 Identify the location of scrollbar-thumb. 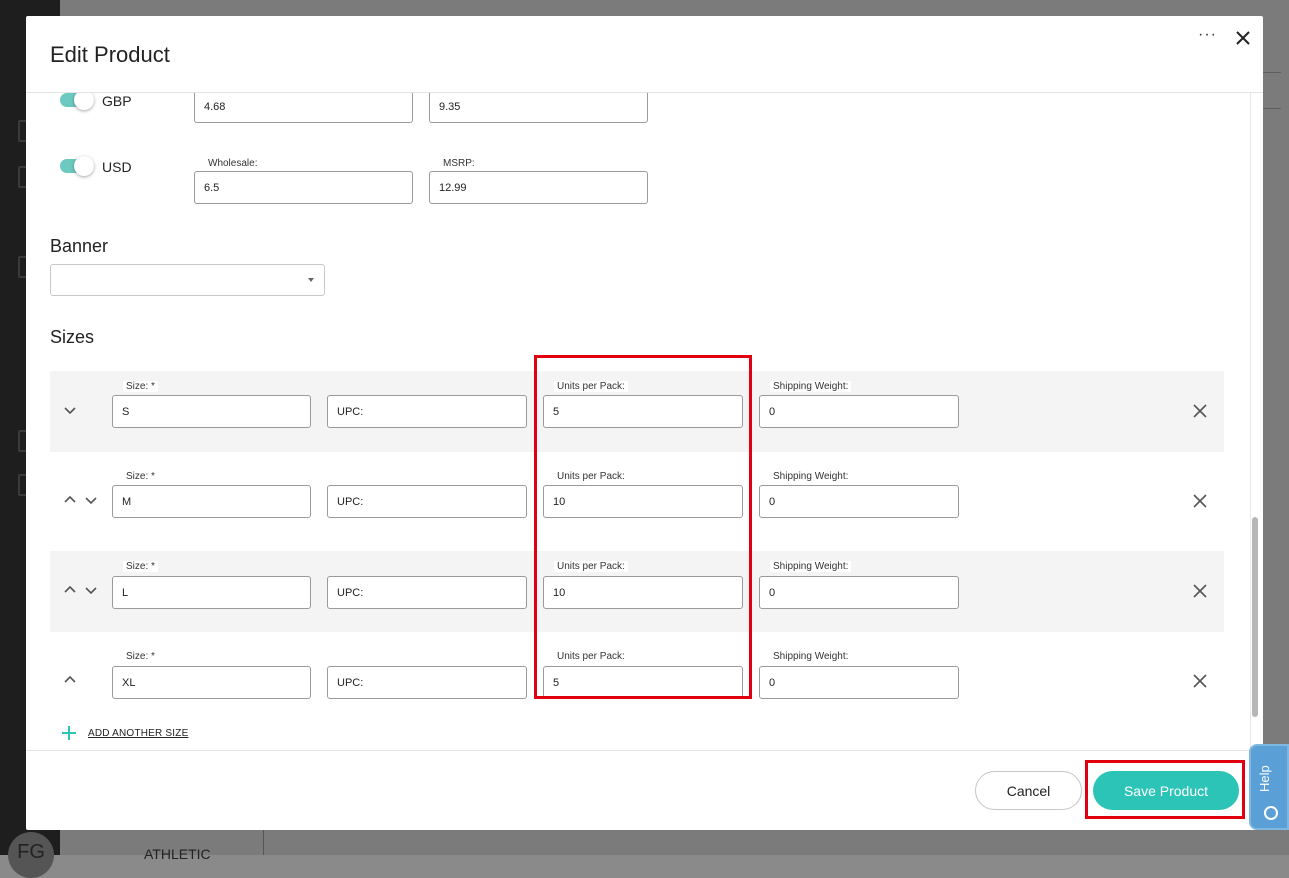
(1255, 617).